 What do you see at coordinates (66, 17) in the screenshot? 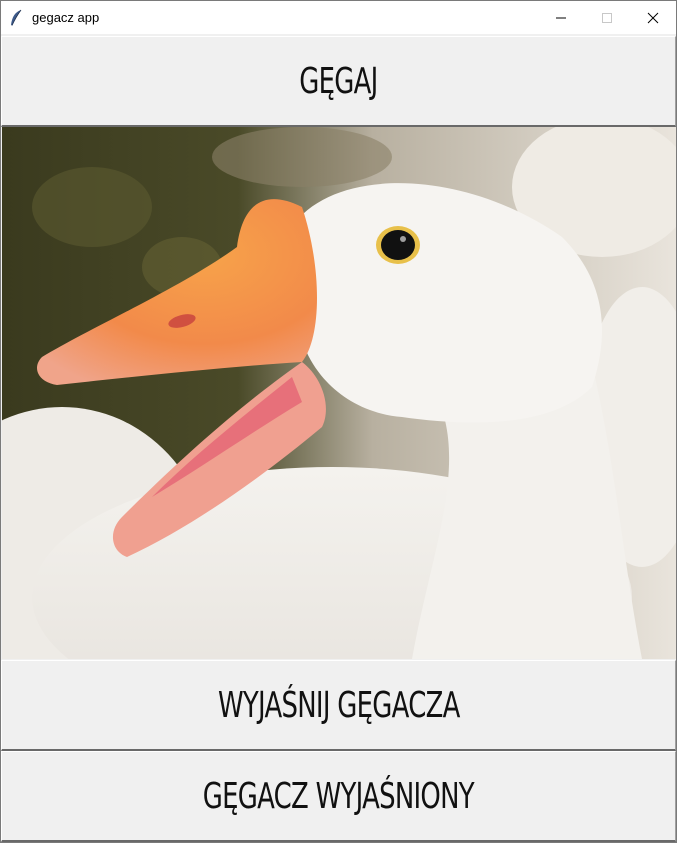
I see `window-title: gegacz app` at bounding box center [66, 17].